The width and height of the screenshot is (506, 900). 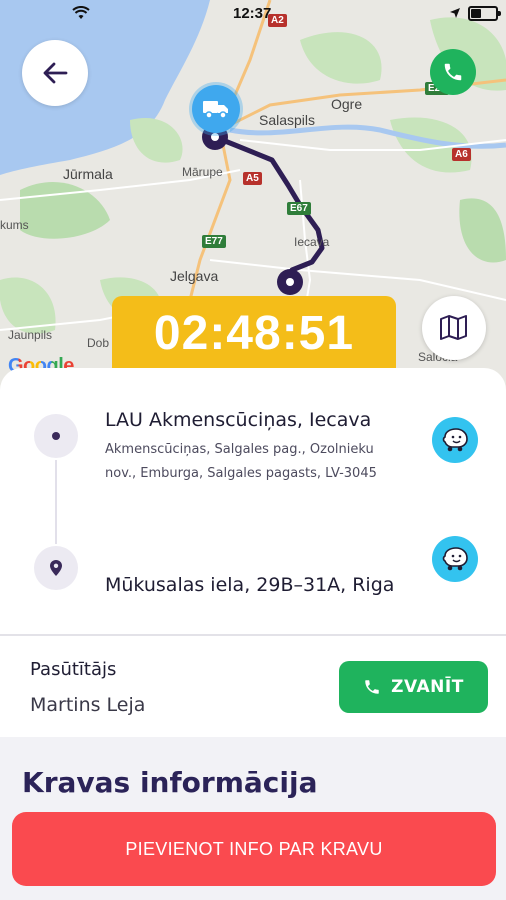 I want to click on navigate-destination-waze-button, so click(x=455, y=559).